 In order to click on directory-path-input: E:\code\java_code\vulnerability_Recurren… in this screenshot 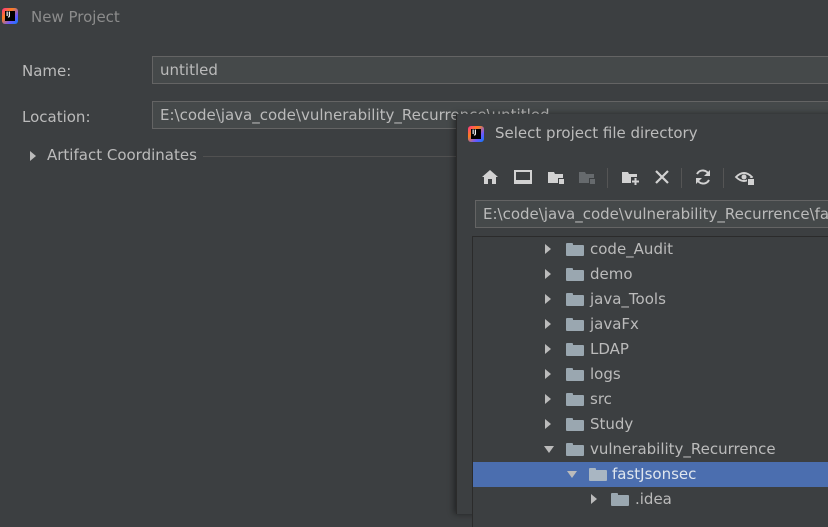, I will do `click(651, 214)`.